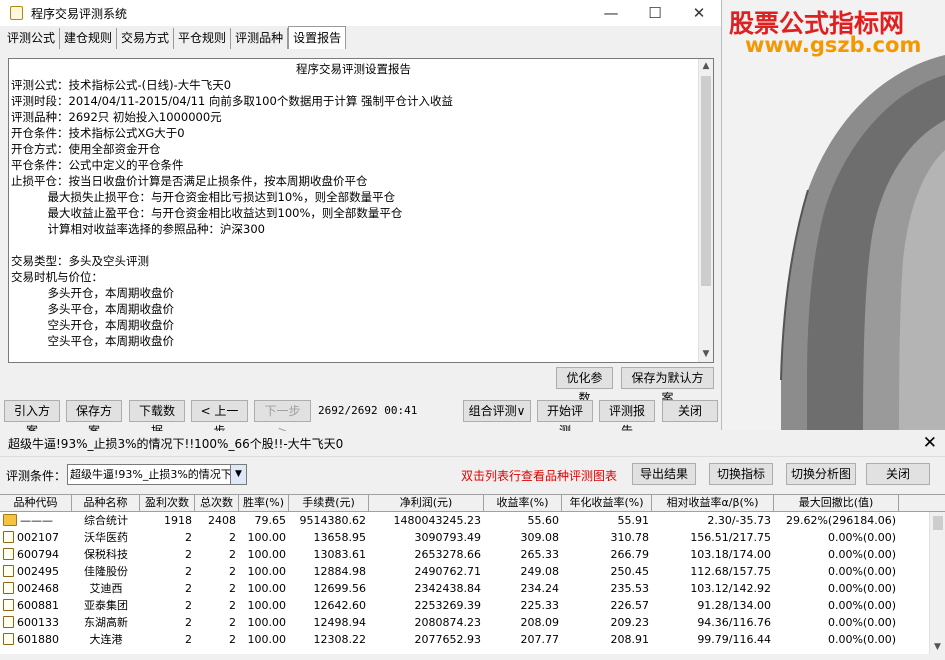 The height and width of the screenshot is (660, 945). I want to click on table-cell: 99.79/116.44, so click(734, 639).